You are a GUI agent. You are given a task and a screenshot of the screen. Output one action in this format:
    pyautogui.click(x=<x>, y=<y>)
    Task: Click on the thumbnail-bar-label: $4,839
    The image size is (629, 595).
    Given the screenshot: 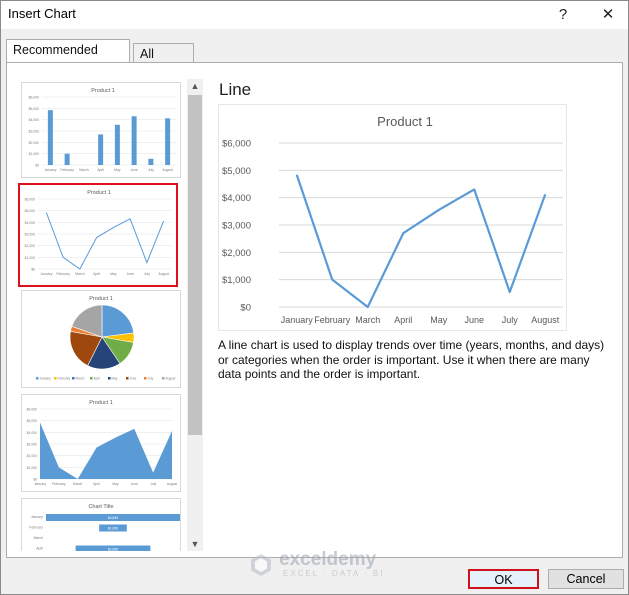 What is the action you would take?
    pyautogui.click(x=113, y=518)
    